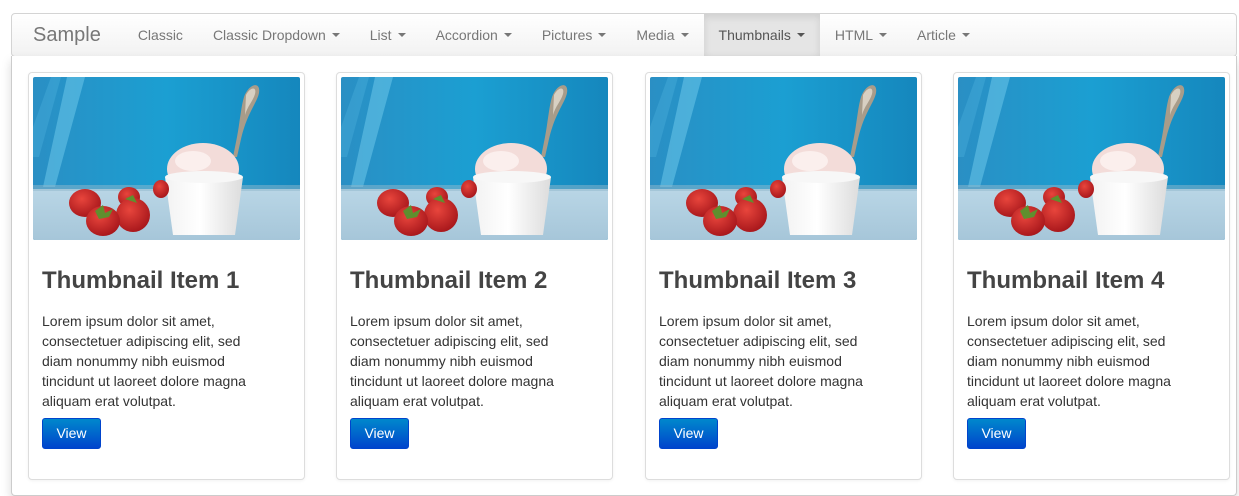  I want to click on nav-item-pictures: Pictures, so click(574, 35).